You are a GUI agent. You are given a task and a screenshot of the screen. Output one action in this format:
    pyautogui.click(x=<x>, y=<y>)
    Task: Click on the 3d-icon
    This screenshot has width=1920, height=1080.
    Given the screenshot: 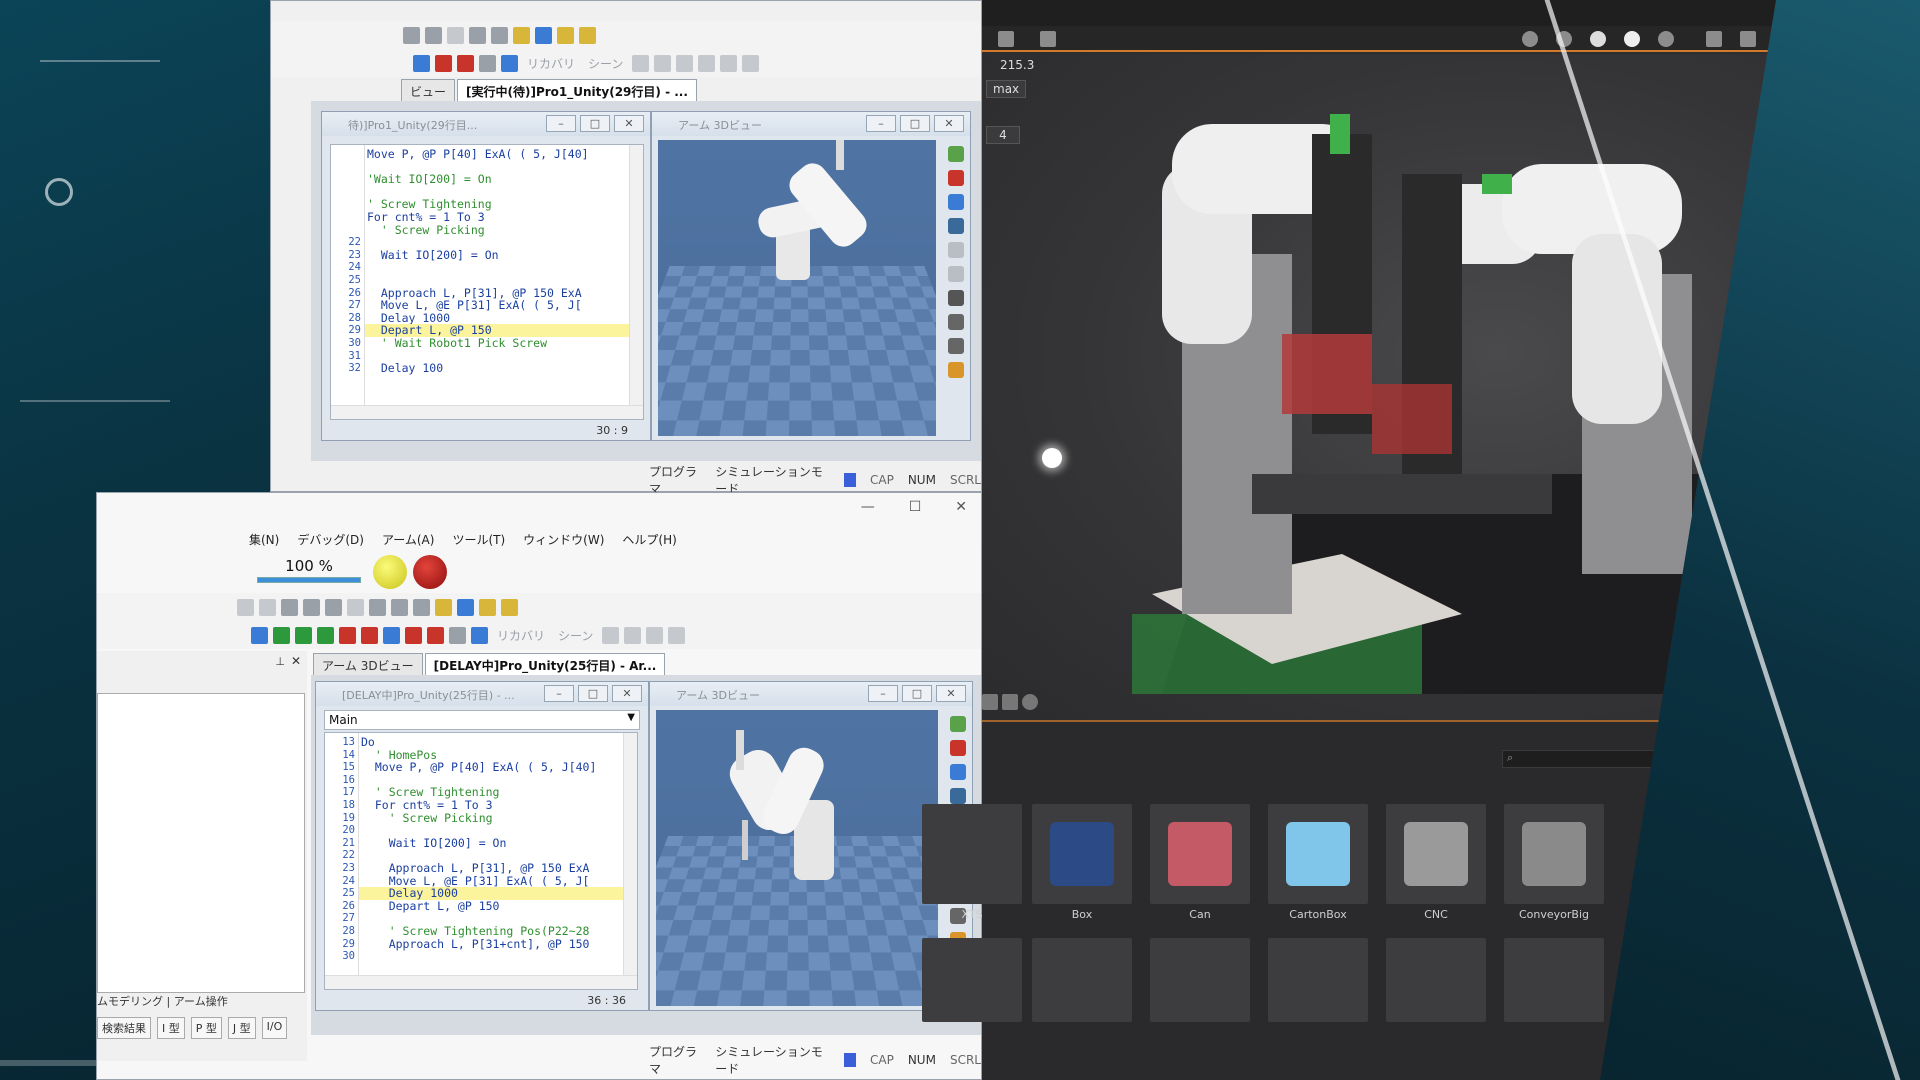 What is the action you would take?
    pyautogui.click(x=956, y=370)
    